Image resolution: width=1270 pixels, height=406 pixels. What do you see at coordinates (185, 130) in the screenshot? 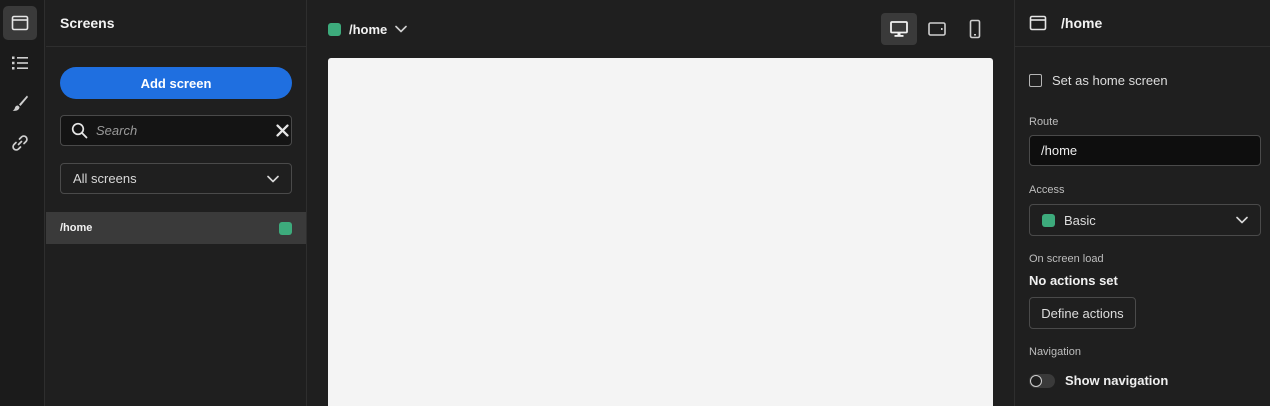
I see `search-input` at bounding box center [185, 130].